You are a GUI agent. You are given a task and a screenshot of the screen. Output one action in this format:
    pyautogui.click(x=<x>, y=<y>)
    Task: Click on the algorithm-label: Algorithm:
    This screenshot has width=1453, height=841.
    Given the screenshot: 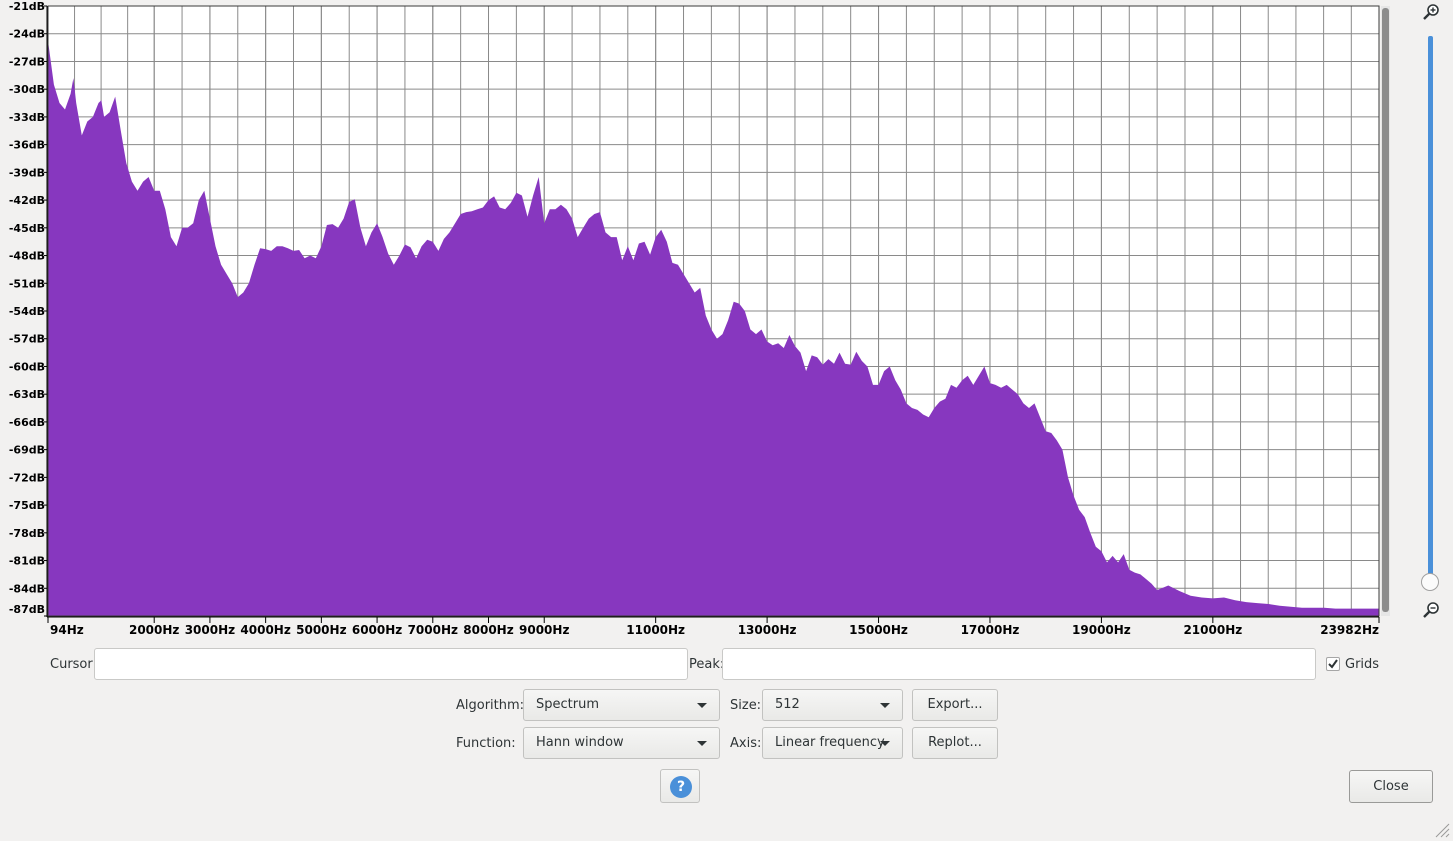 What is the action you would take?
    pyautogui.click(x=490, y=705)
    